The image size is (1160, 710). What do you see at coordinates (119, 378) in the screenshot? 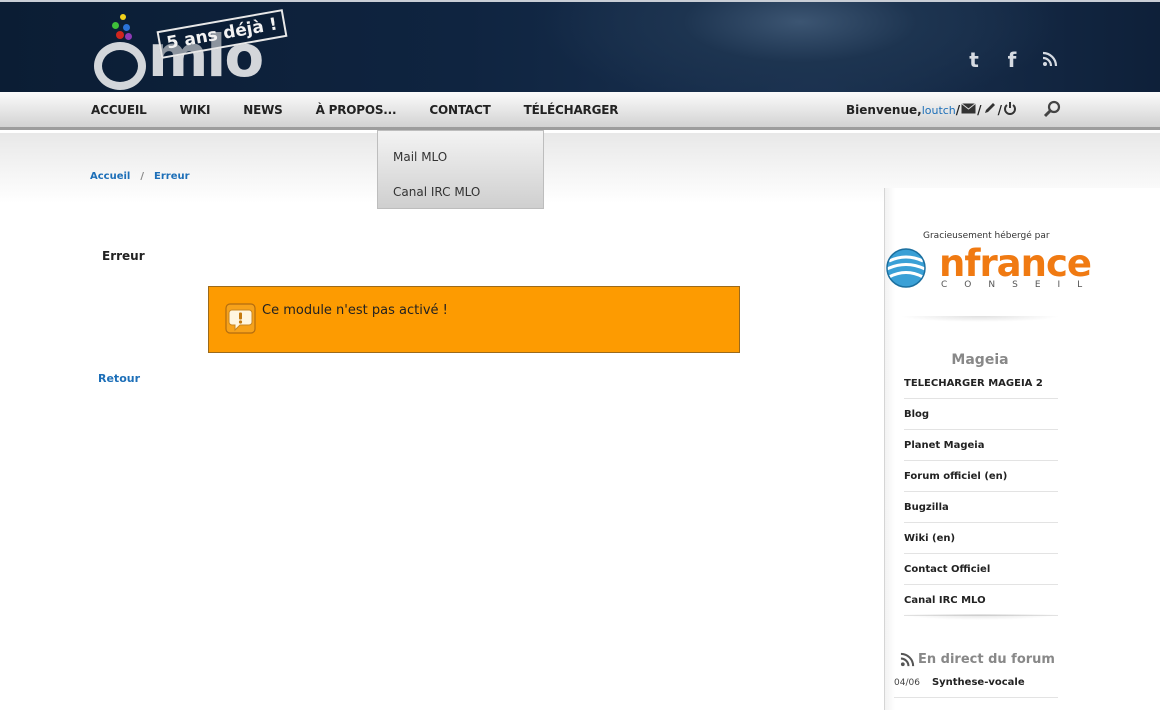
I see `back-link: Retour` at bounding box center [119, 378].